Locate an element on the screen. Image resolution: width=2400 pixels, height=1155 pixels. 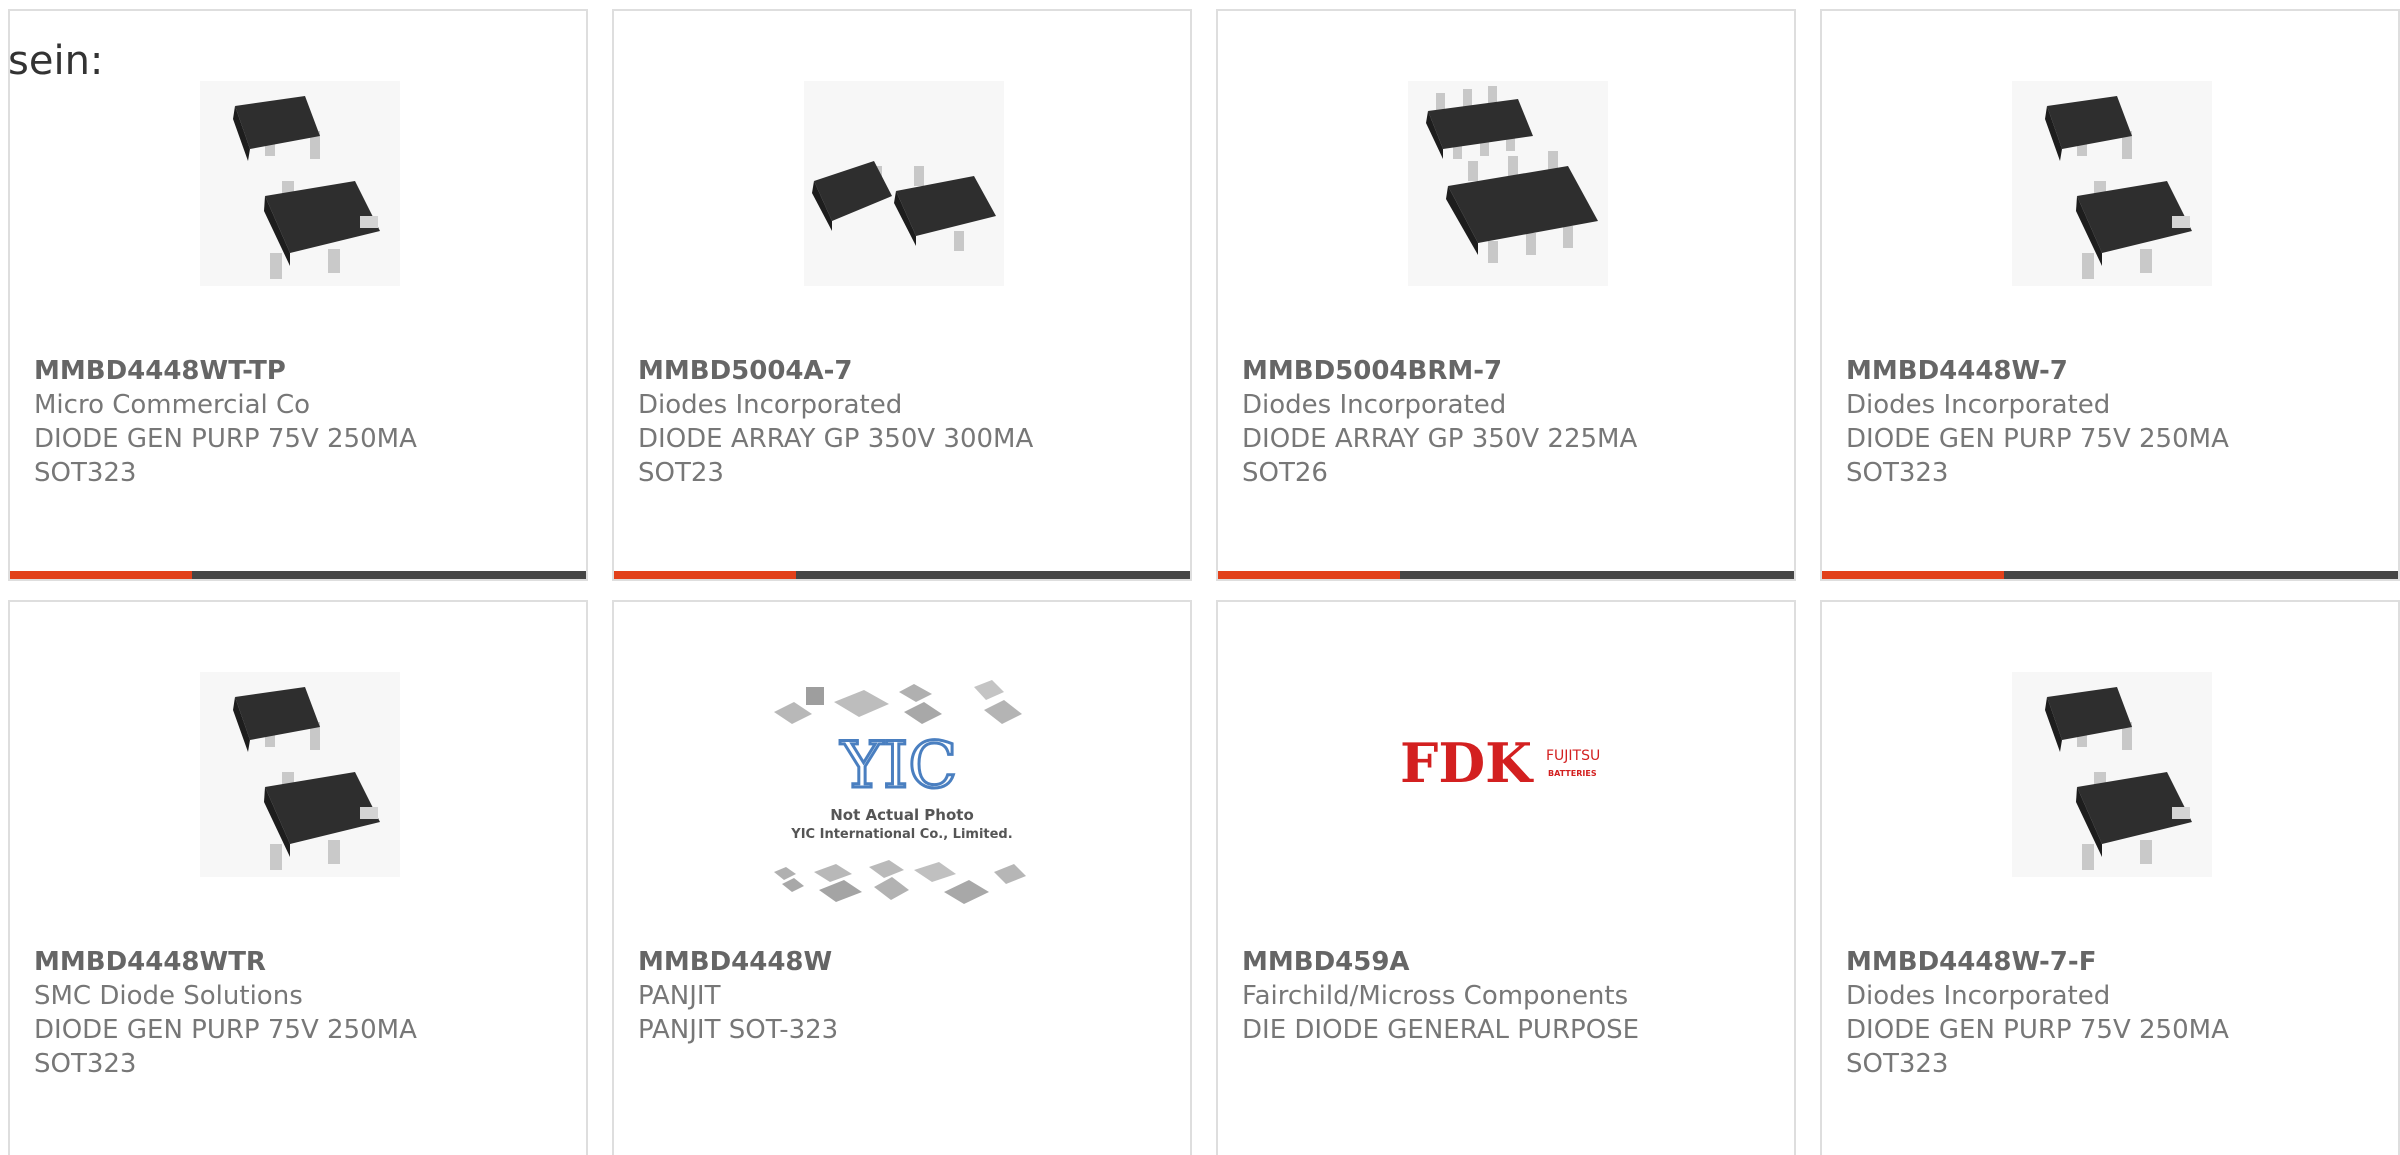
package: SOT26 is located at coordinates (1285, 473).